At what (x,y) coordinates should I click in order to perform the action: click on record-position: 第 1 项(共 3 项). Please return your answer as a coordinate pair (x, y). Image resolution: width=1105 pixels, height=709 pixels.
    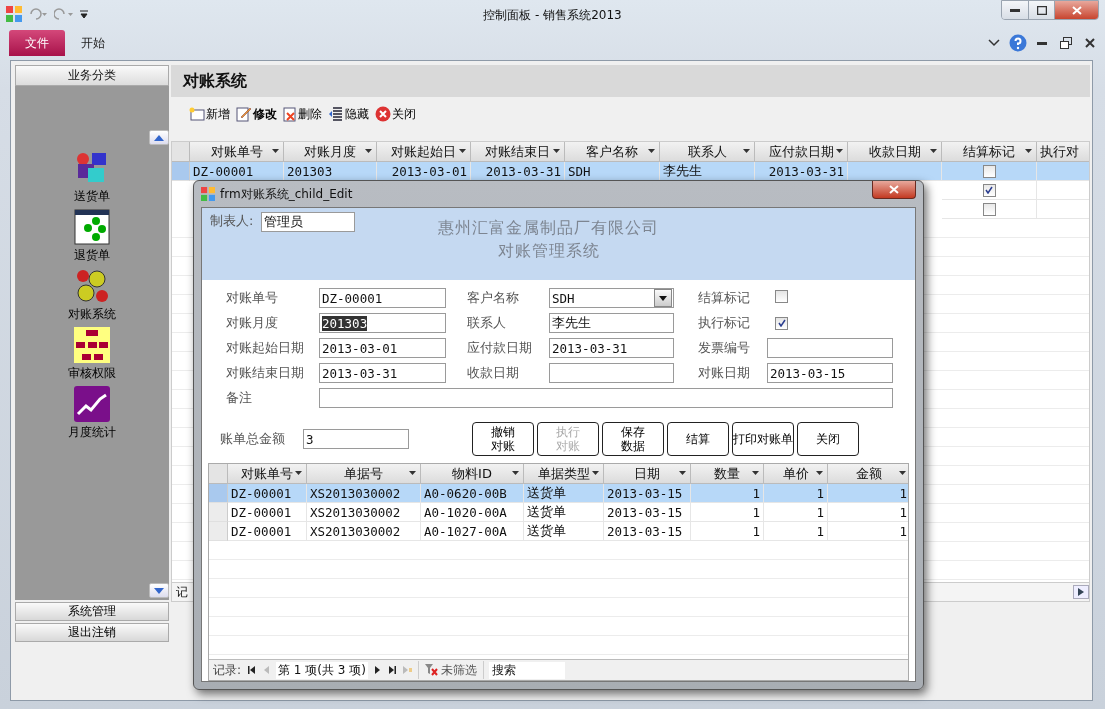
    Looking at the image, I should click on (322, 670).